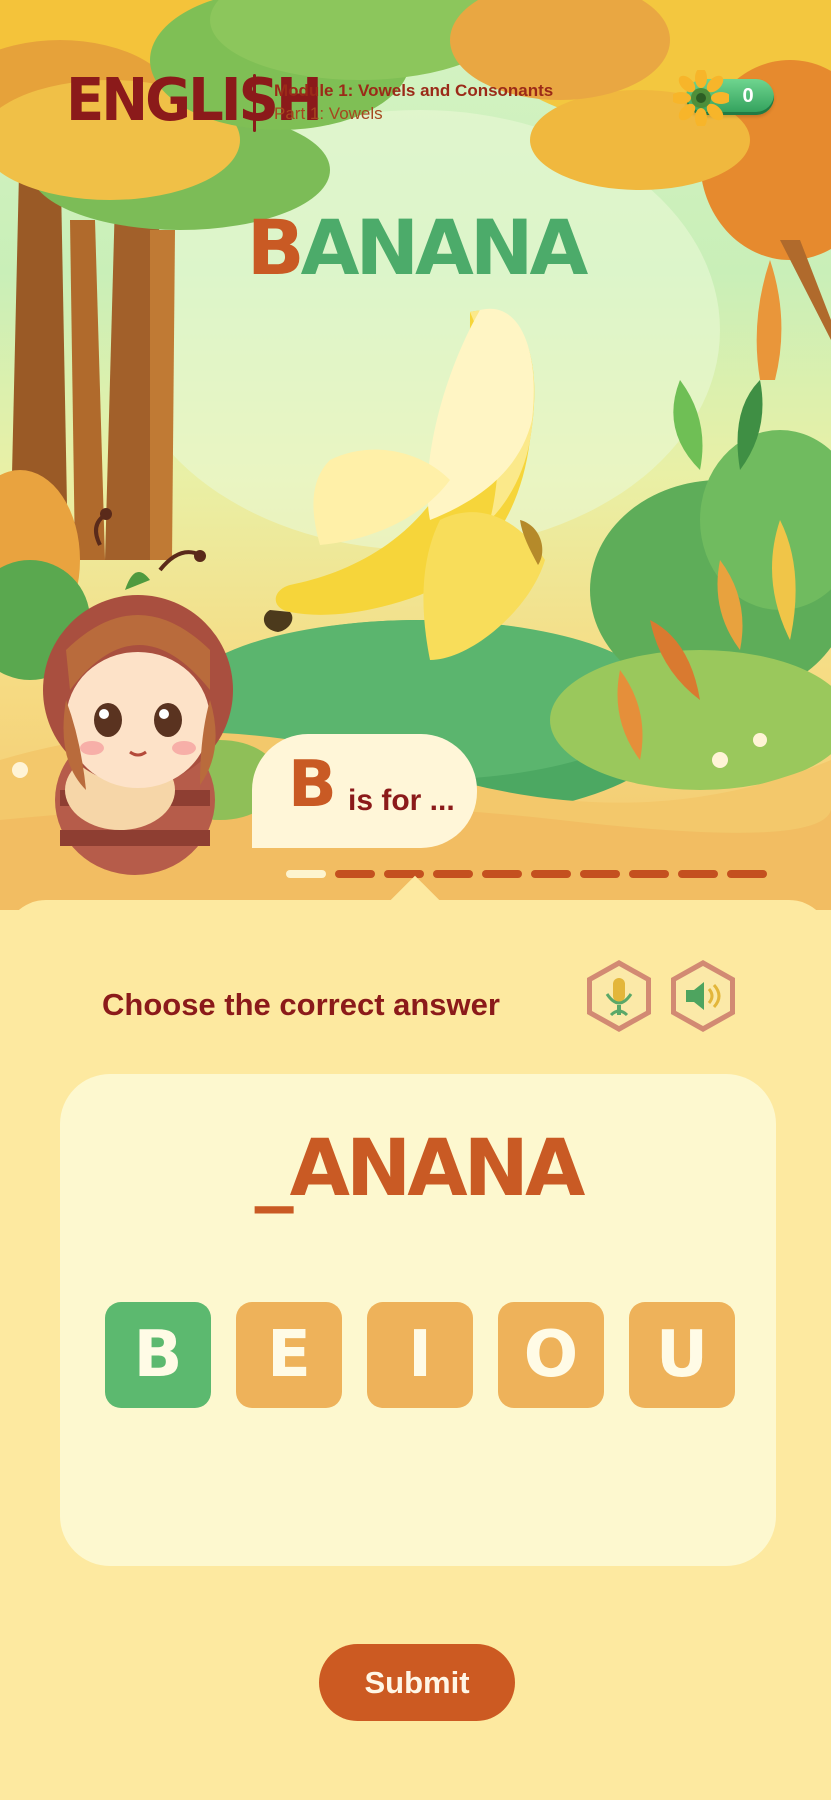 The width and height of the screenshot is (831, 1800). What do you see at coordinates (682, 1355) in the screenshot?
I see `option-u: U` at bounding box center [682, 1355].